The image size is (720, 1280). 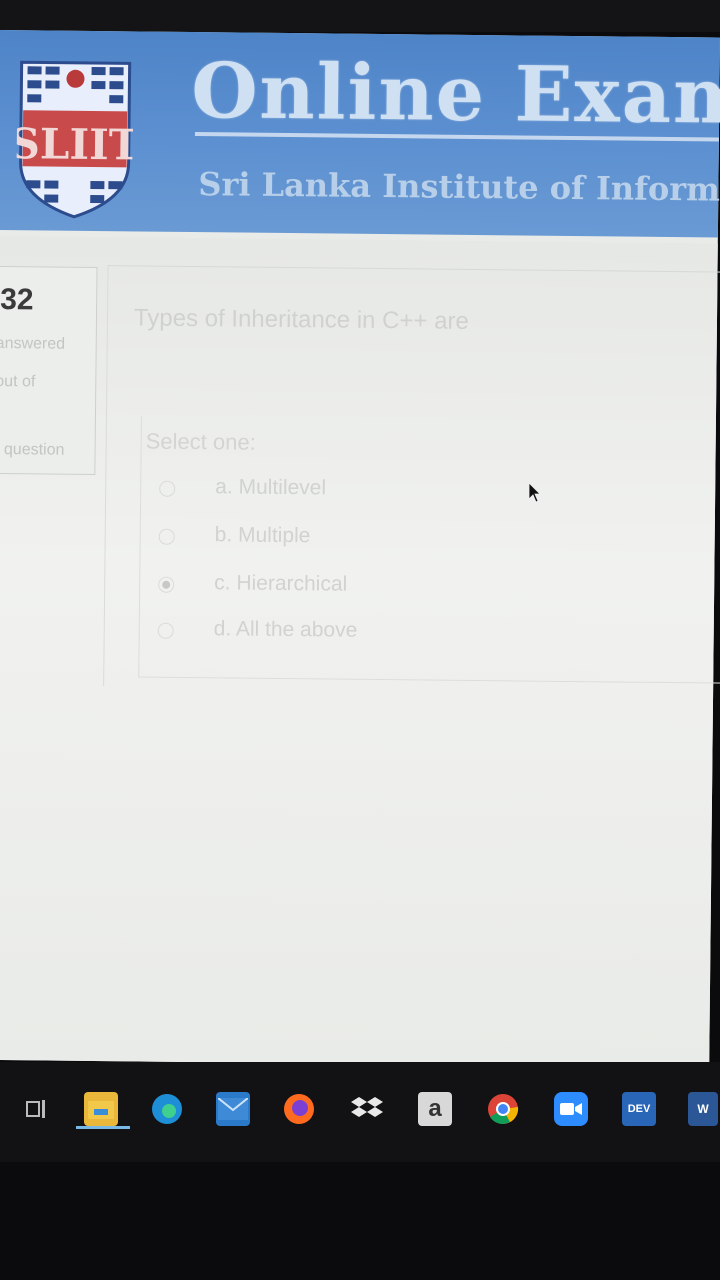 I want to click on question-text: Types of Inheritance in C++ are, so click(x=301, y=319).